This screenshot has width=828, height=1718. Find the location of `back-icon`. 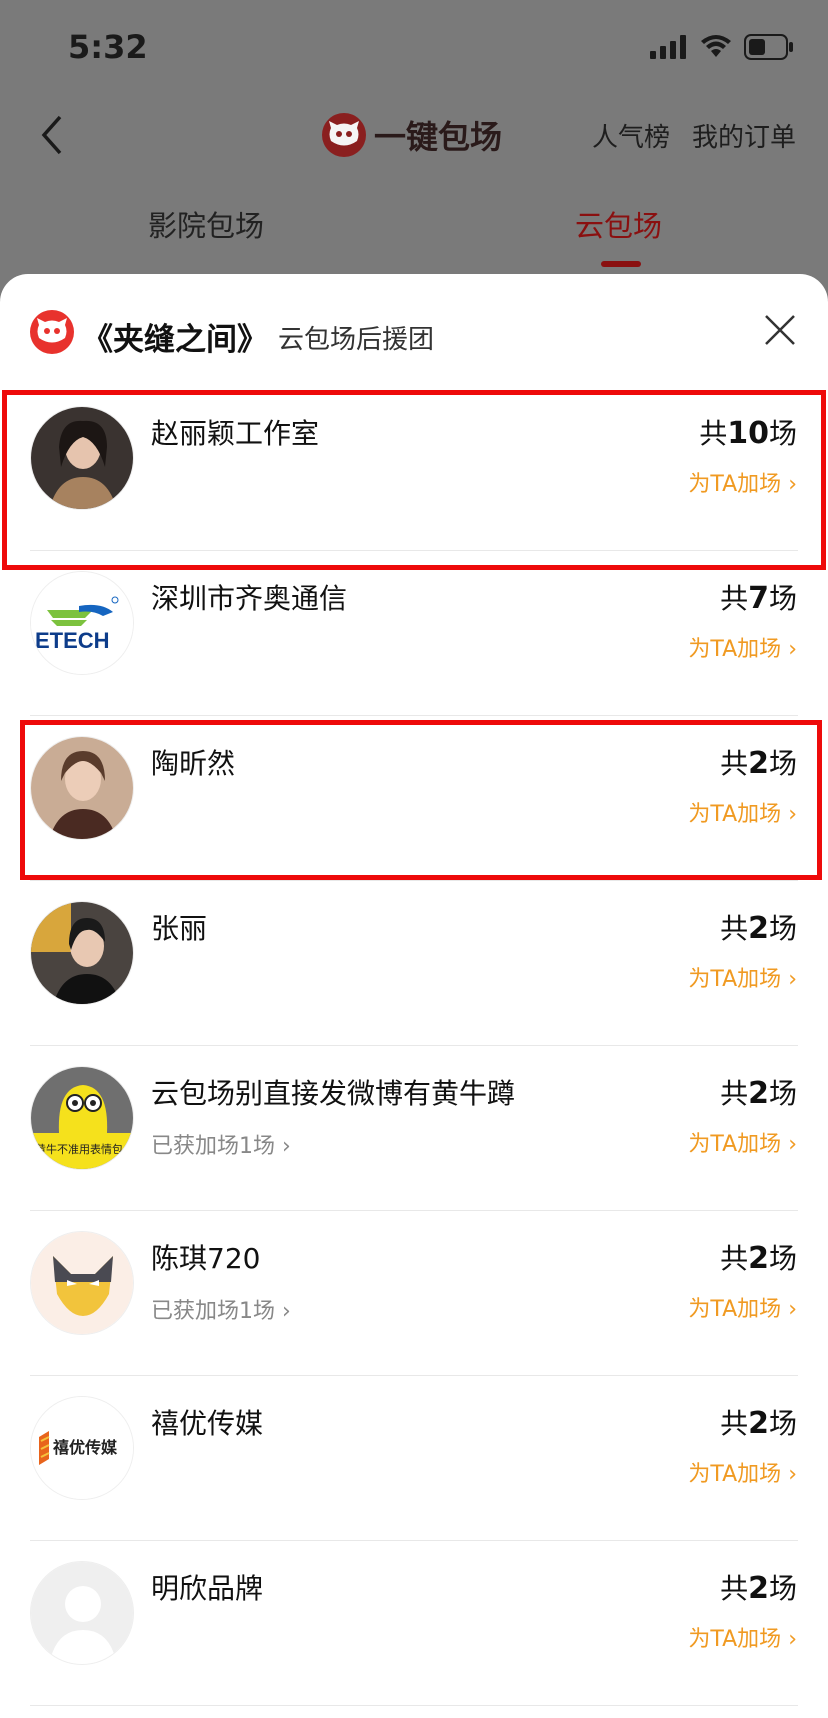

back-icon is located at coordinates (54, 135).